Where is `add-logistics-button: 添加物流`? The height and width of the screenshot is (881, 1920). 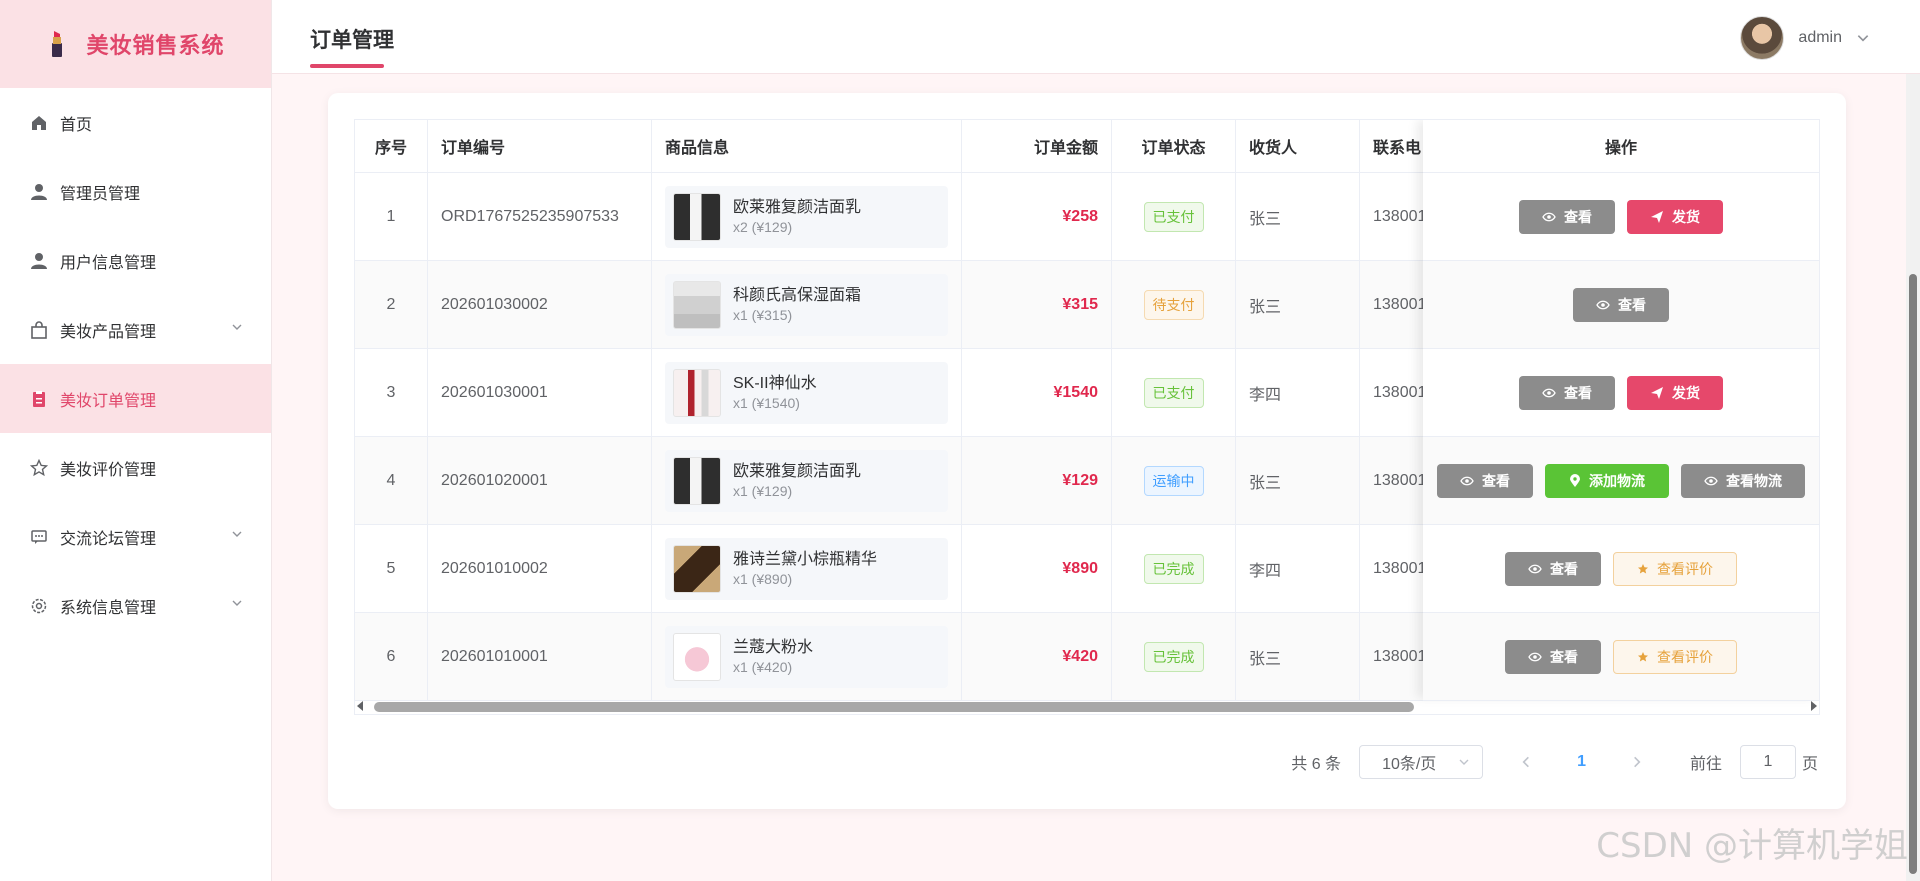
add-logistics-button: 添加物流 is located at coordinates (1607, 480).